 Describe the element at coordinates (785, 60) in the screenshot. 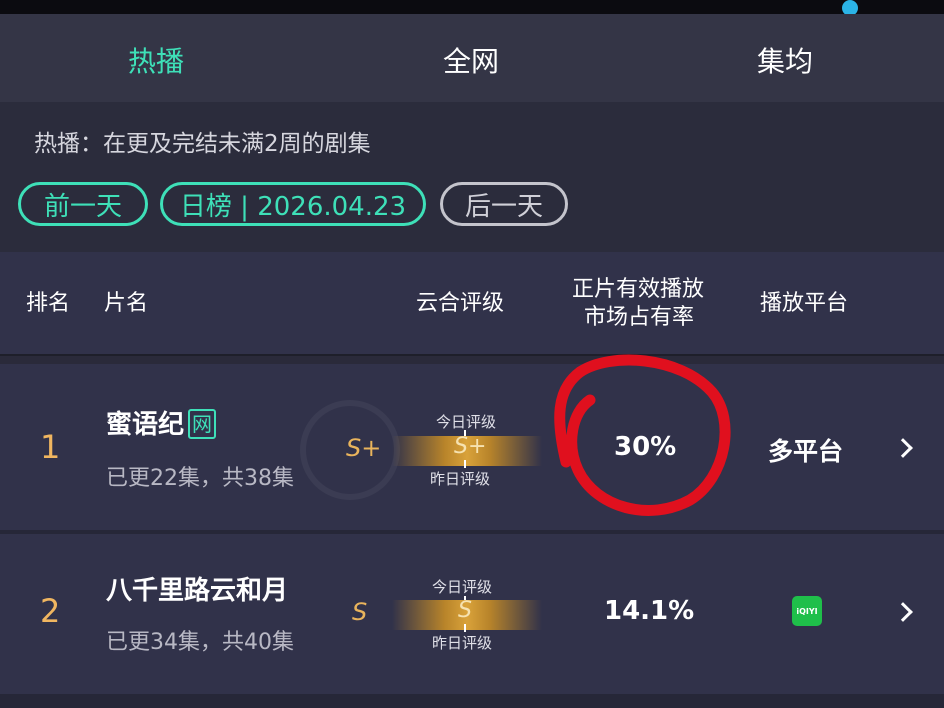

I see `tab-episode-average: 集均` at that location.